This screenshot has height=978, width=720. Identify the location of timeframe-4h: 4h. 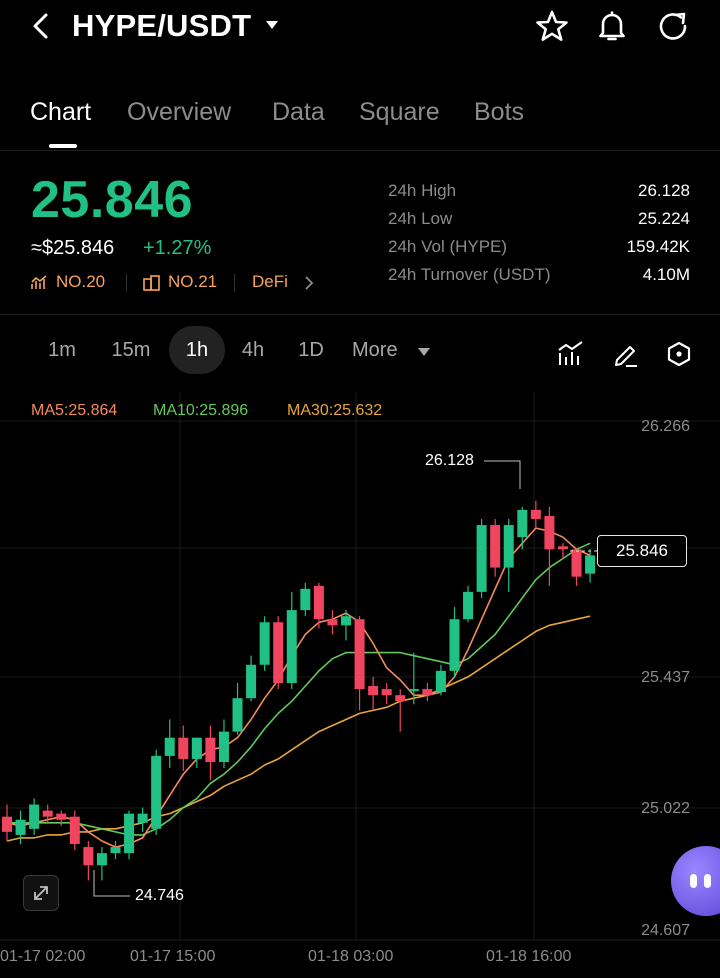
(253, 350).